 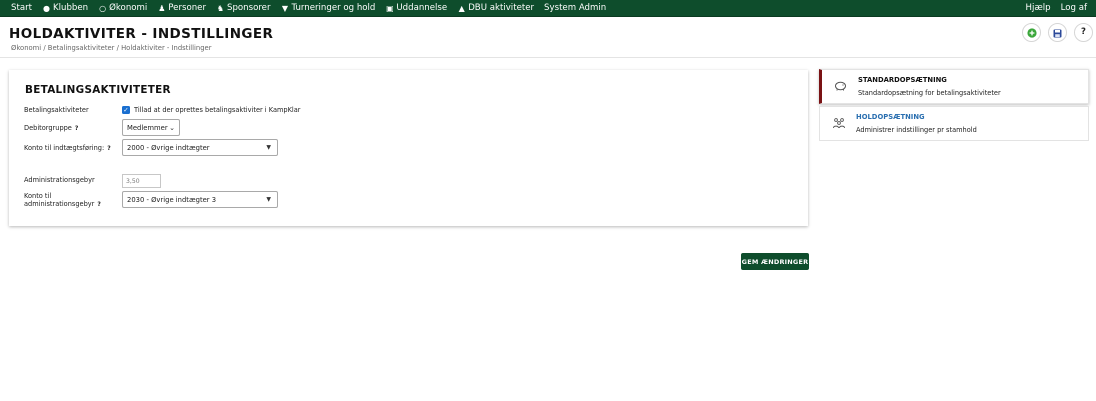 I want to click on admin-fee-label: Administrationsgebyr, so click(x=59, y=180).